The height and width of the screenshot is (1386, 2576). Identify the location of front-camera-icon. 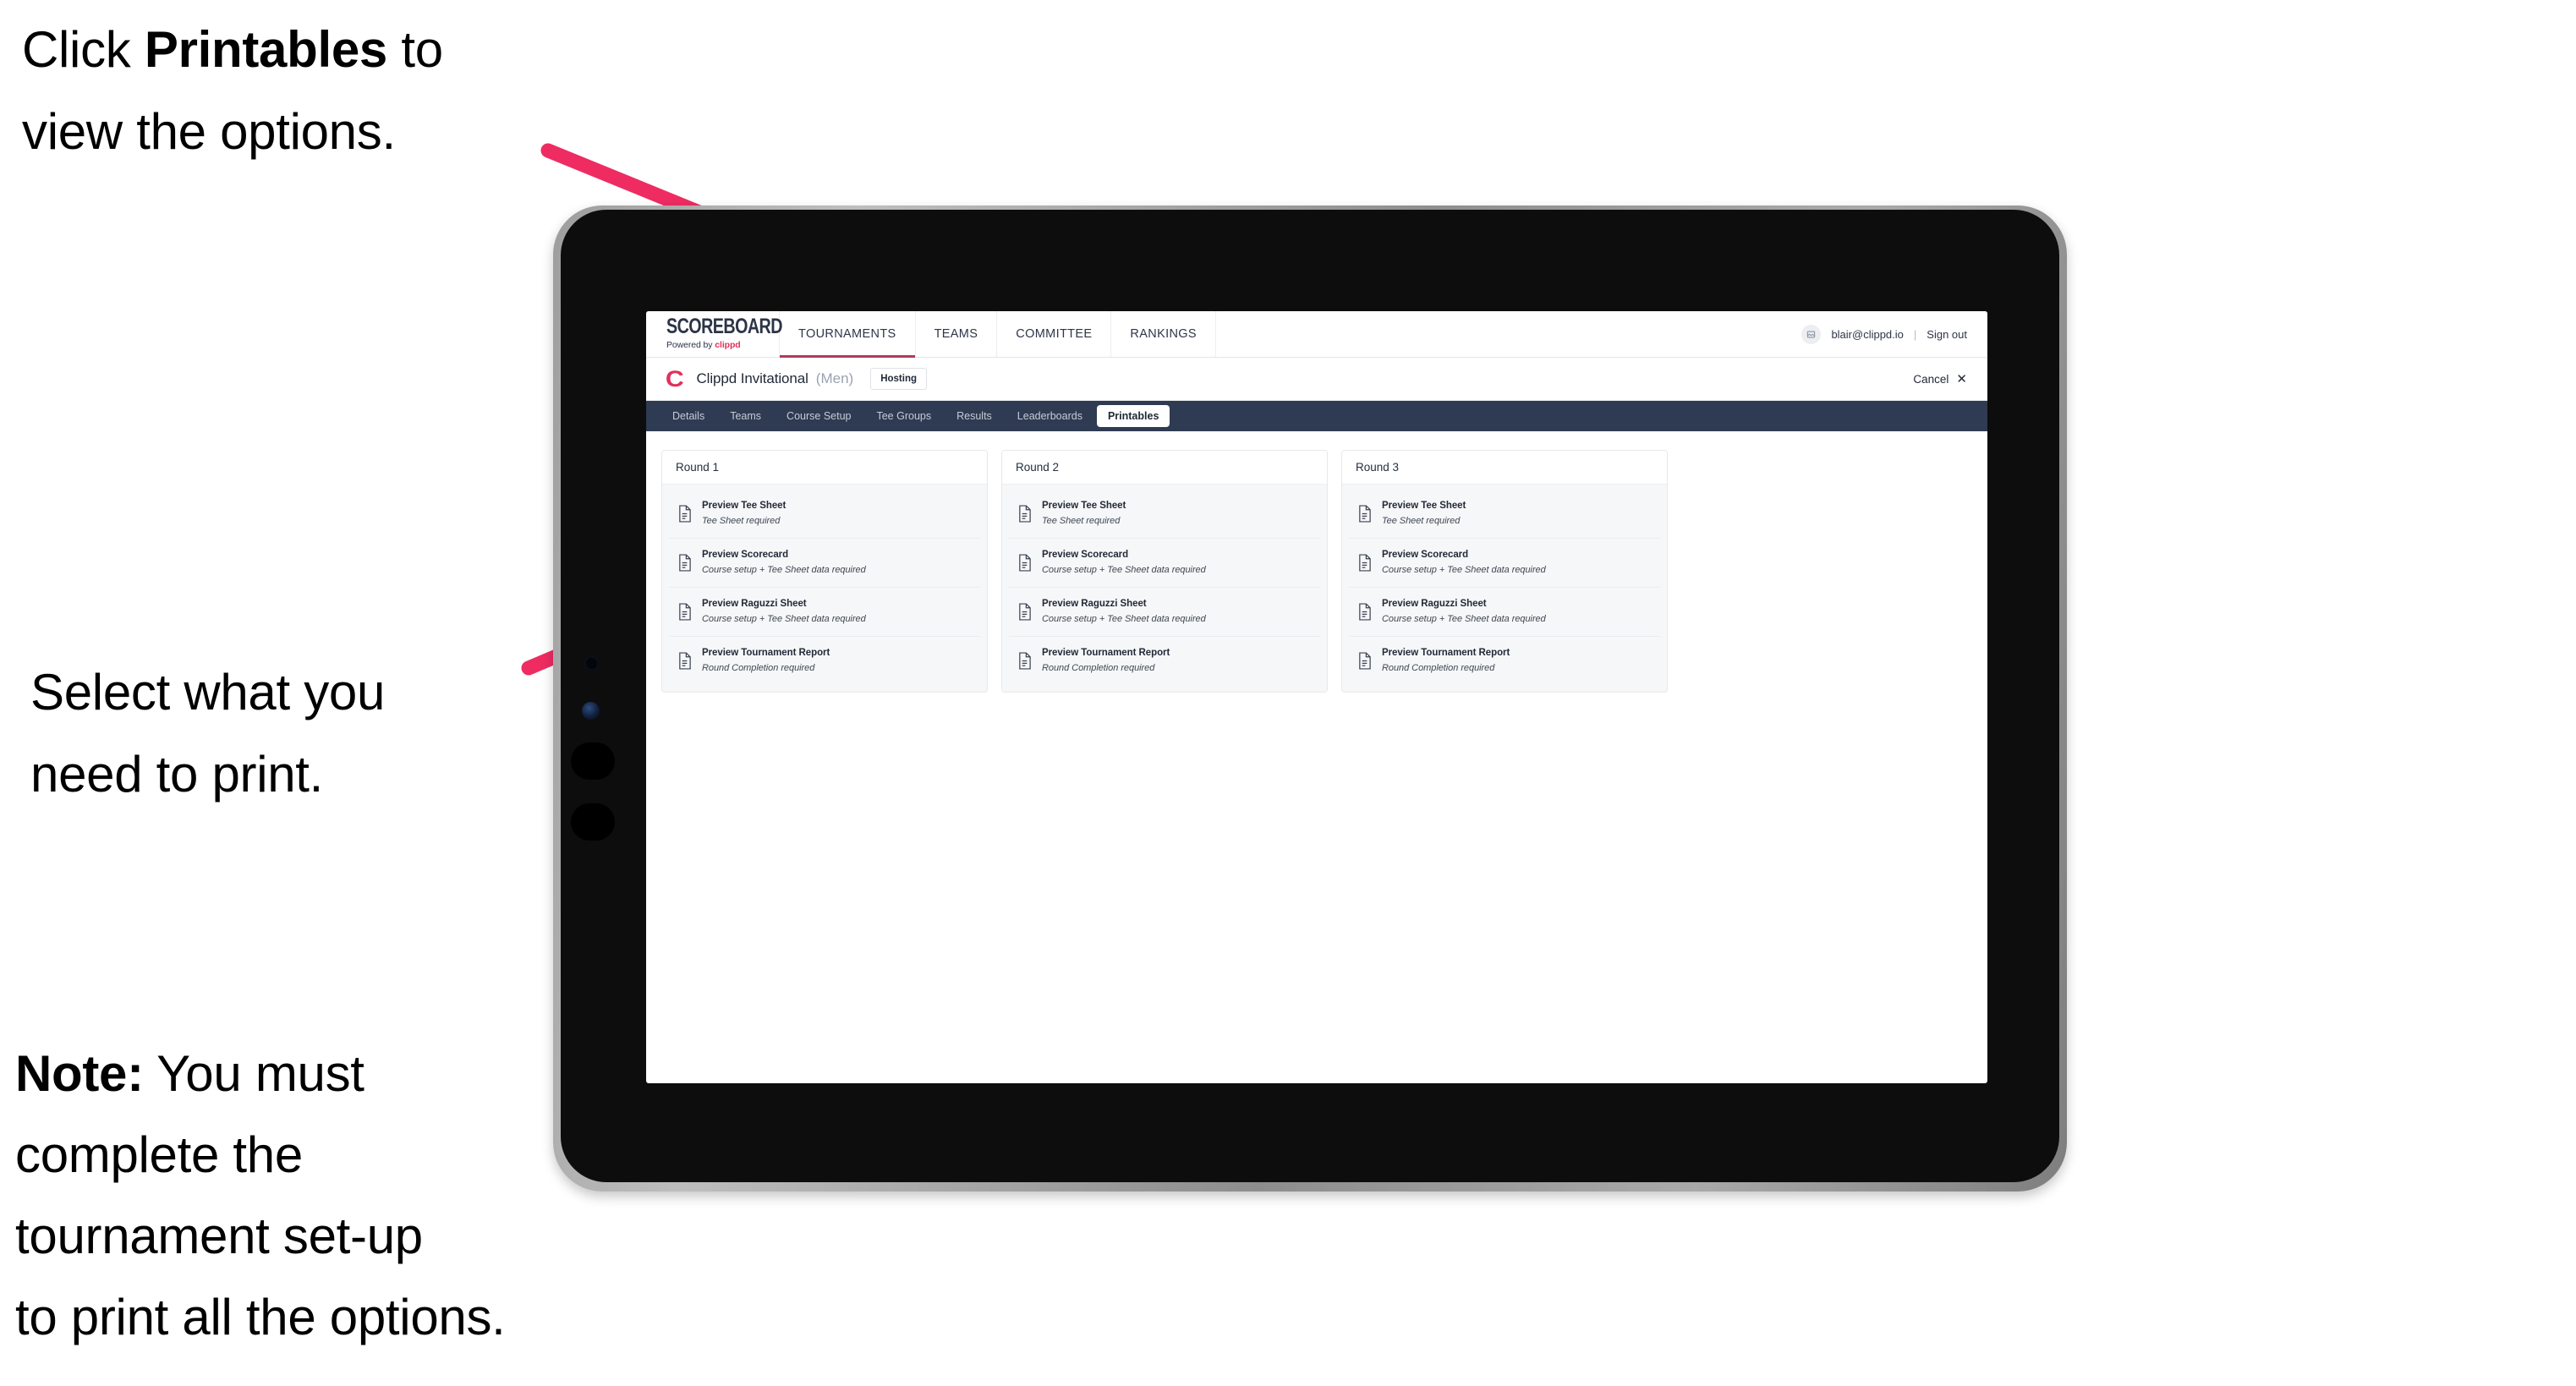
(591, 711).